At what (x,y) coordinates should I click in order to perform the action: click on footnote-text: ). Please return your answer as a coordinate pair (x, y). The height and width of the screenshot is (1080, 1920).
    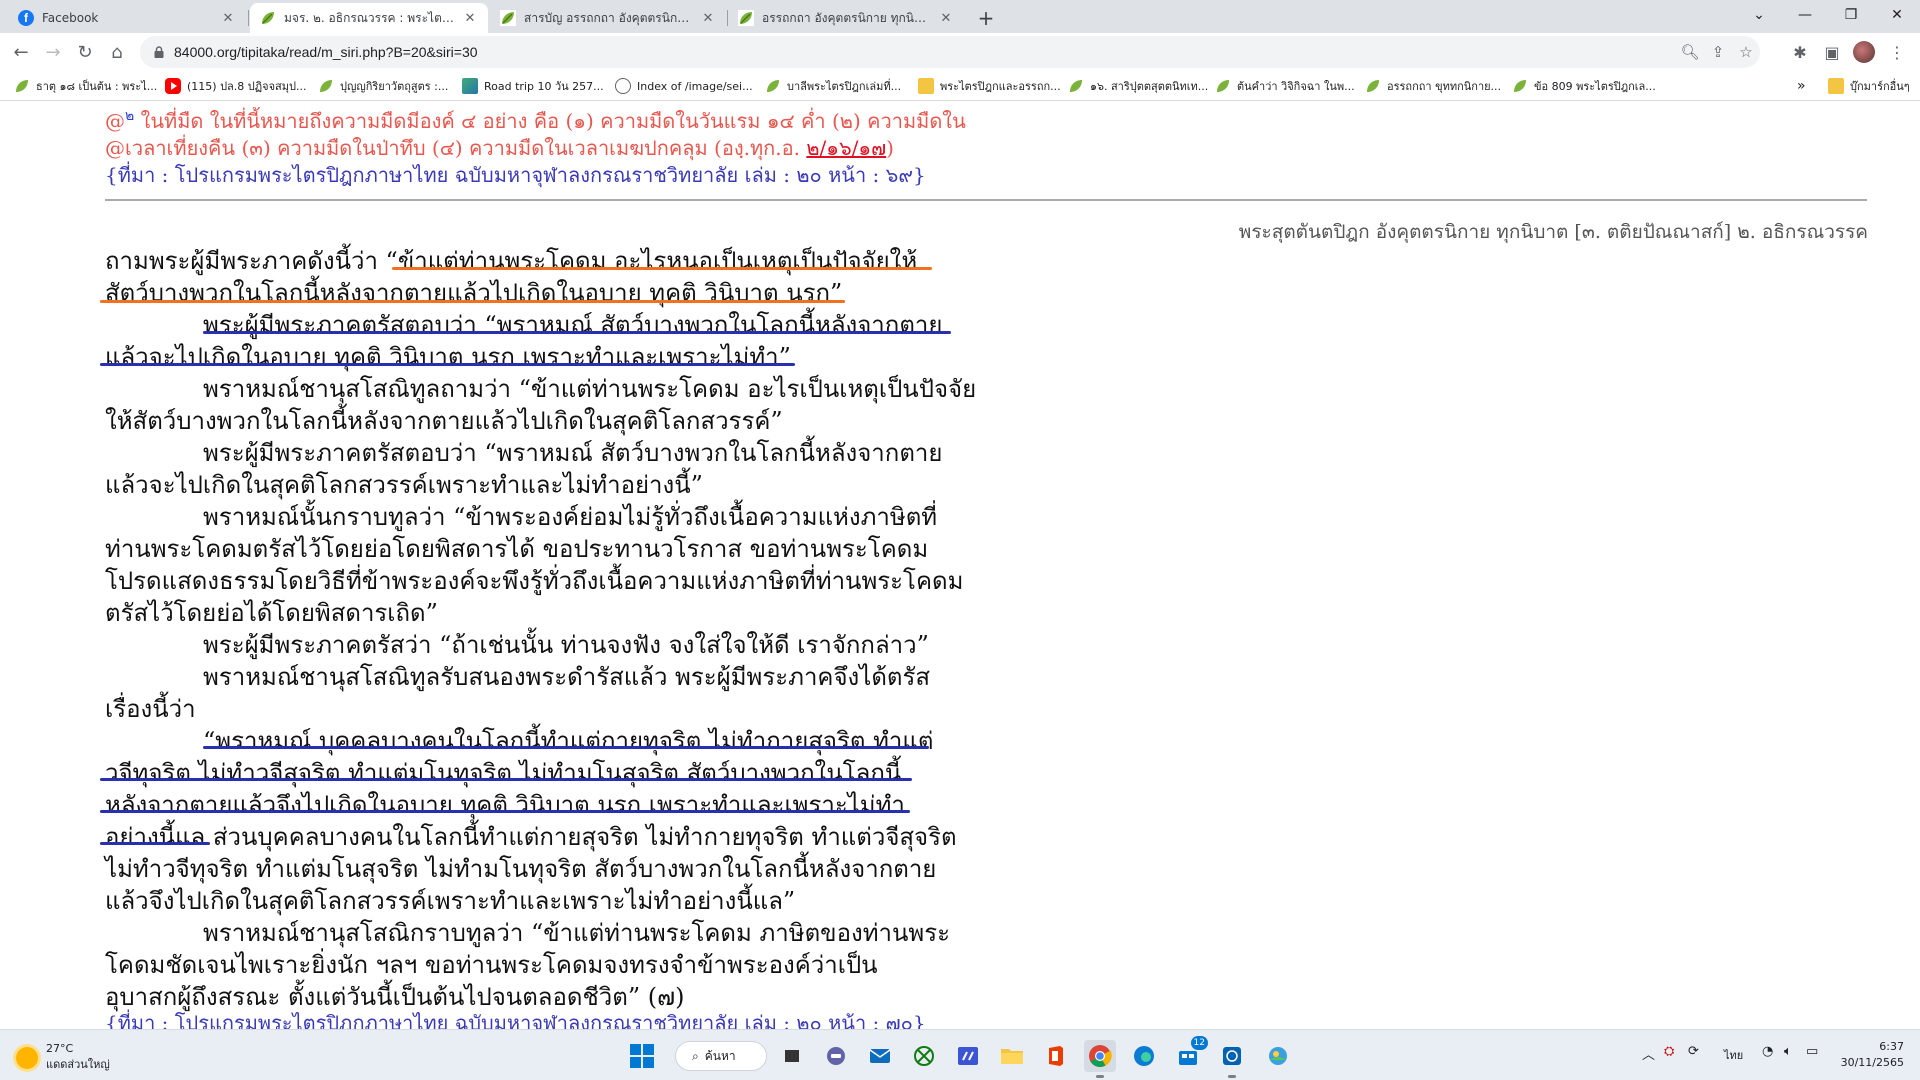
    Looking at the image, I should click on (890, 148).